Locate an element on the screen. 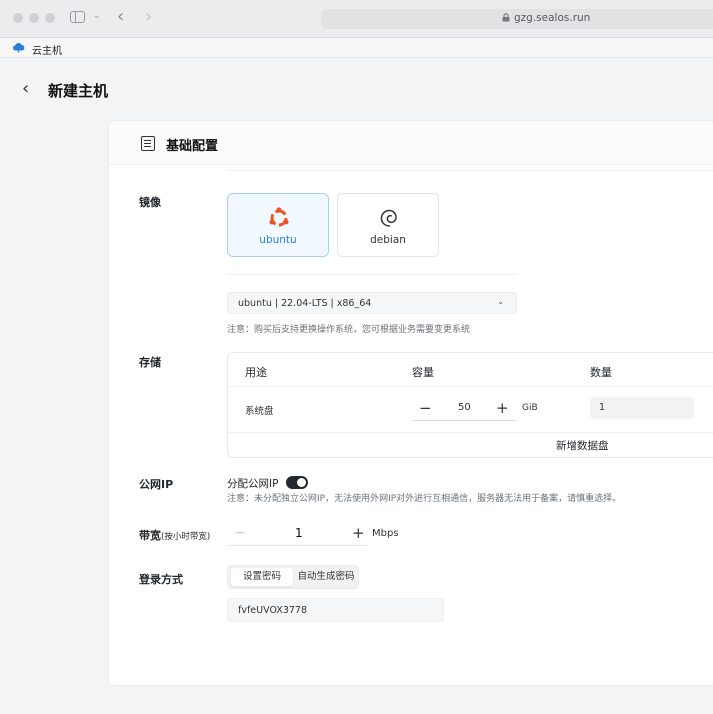 The height and width of the screenshot is (714, 713). close-window-button is located at coordinates (18, 18).